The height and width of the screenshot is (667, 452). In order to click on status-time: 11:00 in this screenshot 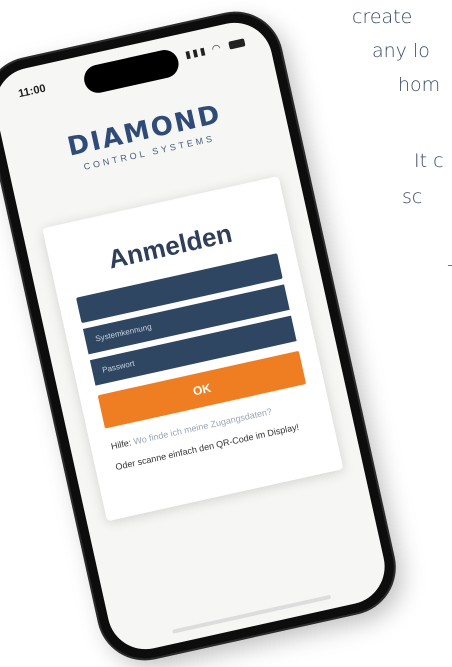, I will do `click(32, 91)`.